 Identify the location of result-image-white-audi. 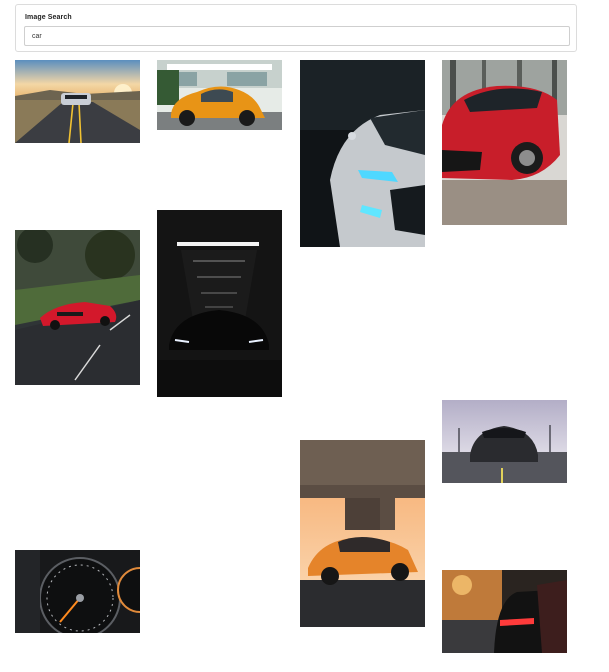
(362, 153).